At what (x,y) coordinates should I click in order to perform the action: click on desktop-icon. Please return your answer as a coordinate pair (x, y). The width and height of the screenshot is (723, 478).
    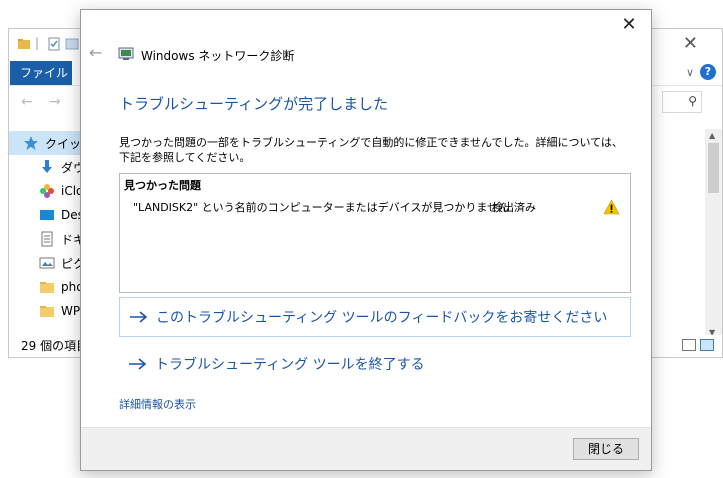
    Looking at the image, I should click on (47, 215).